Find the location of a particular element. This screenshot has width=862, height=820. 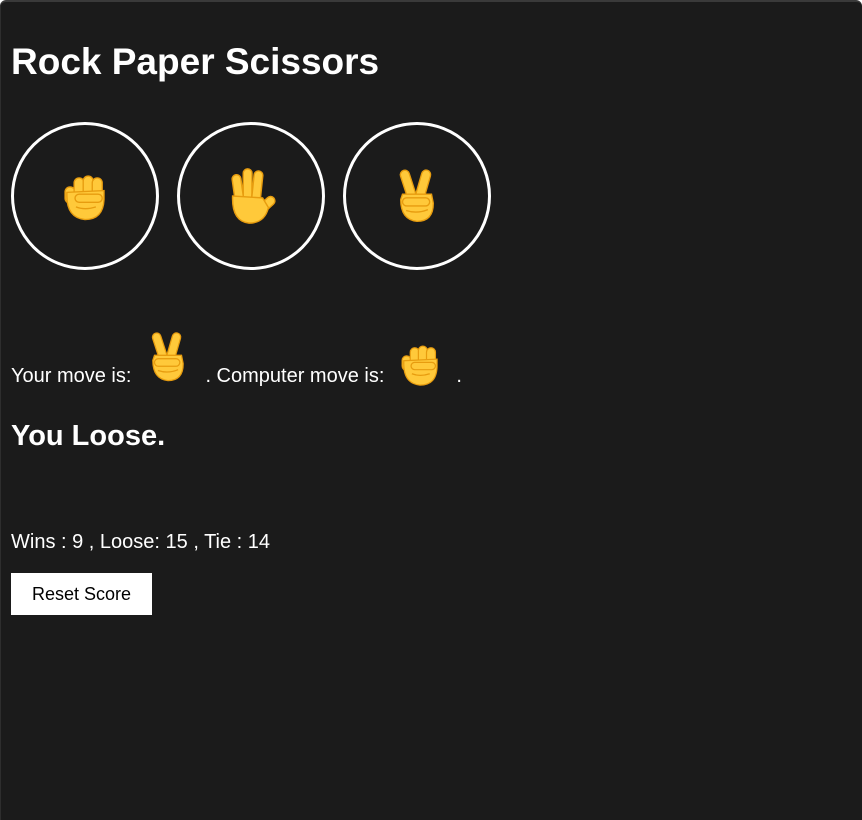

raised-hand-icon is located at coordinates (251, 196).